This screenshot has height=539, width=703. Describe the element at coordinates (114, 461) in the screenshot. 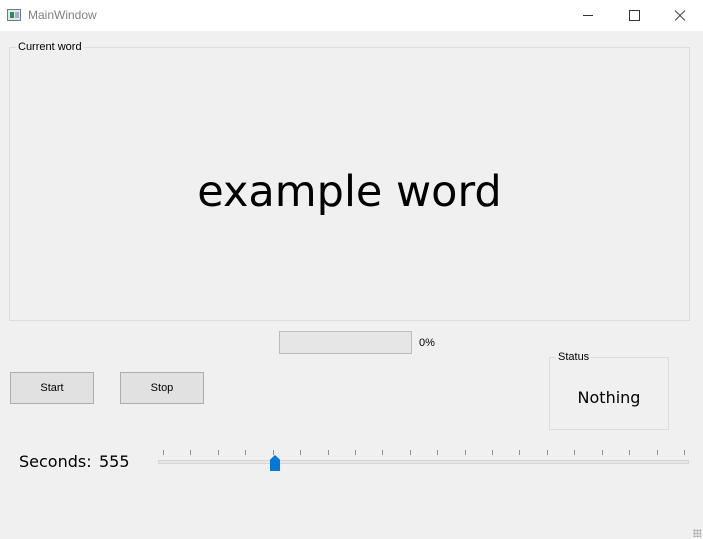

I see `seconds-value: 555` at that location.